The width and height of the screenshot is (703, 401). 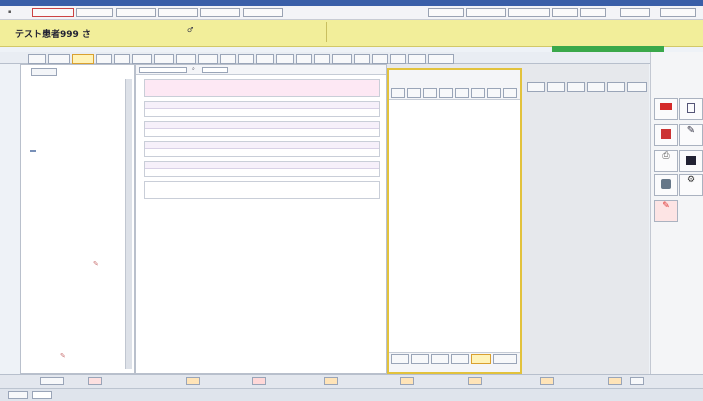 I want to click on tree-items, so click(x=72, y=226).